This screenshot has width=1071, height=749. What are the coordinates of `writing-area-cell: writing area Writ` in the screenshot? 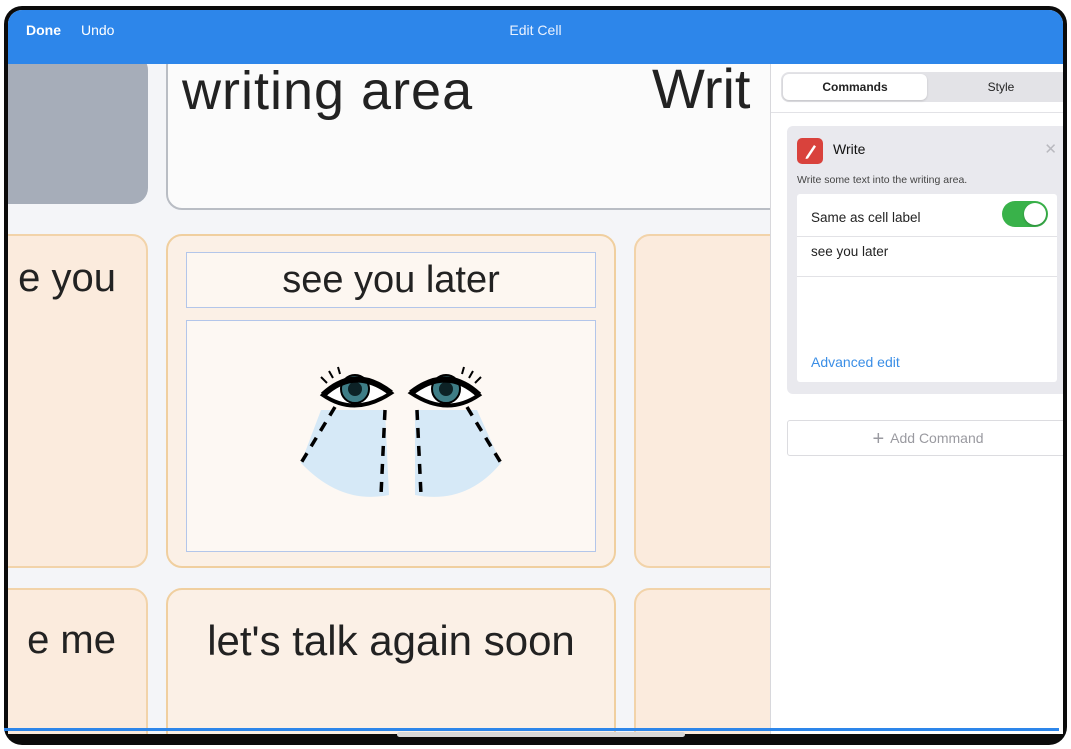 It's located at (468, 137).